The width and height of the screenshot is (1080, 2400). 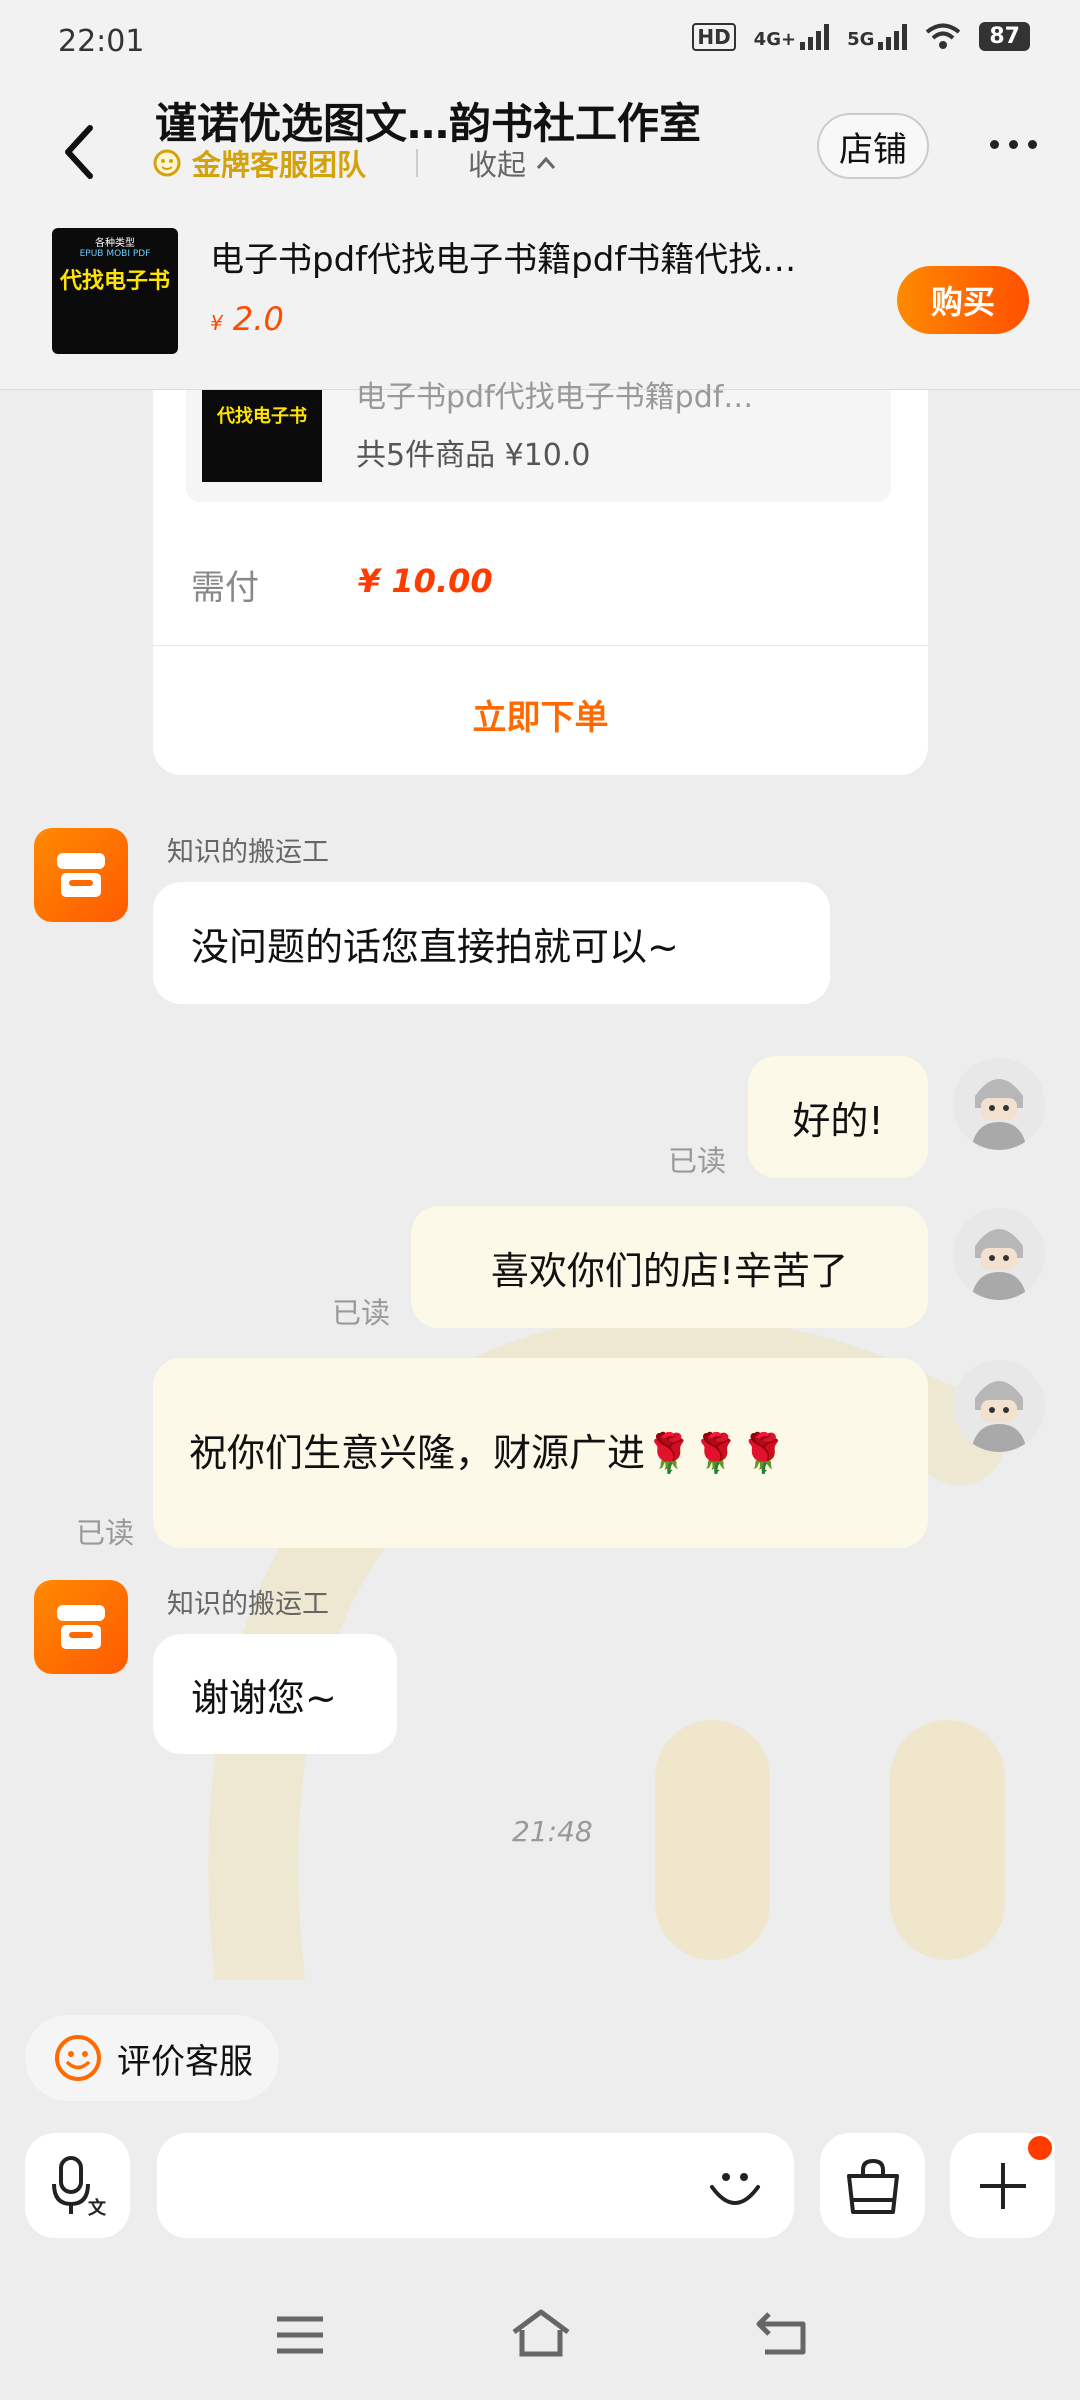 What do you see at coordinates (1013, 144) in the screenshot?
I see `more-dots-icon` at bounding box center [1013, 144].